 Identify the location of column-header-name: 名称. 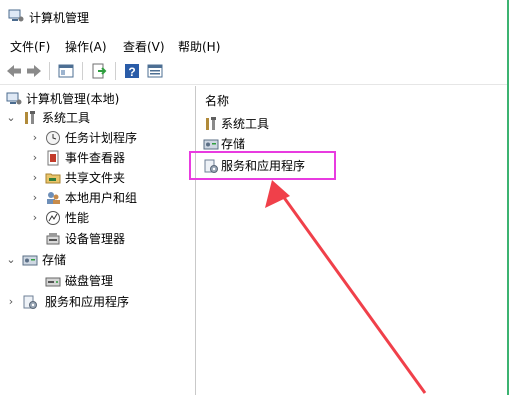
(217, 100).